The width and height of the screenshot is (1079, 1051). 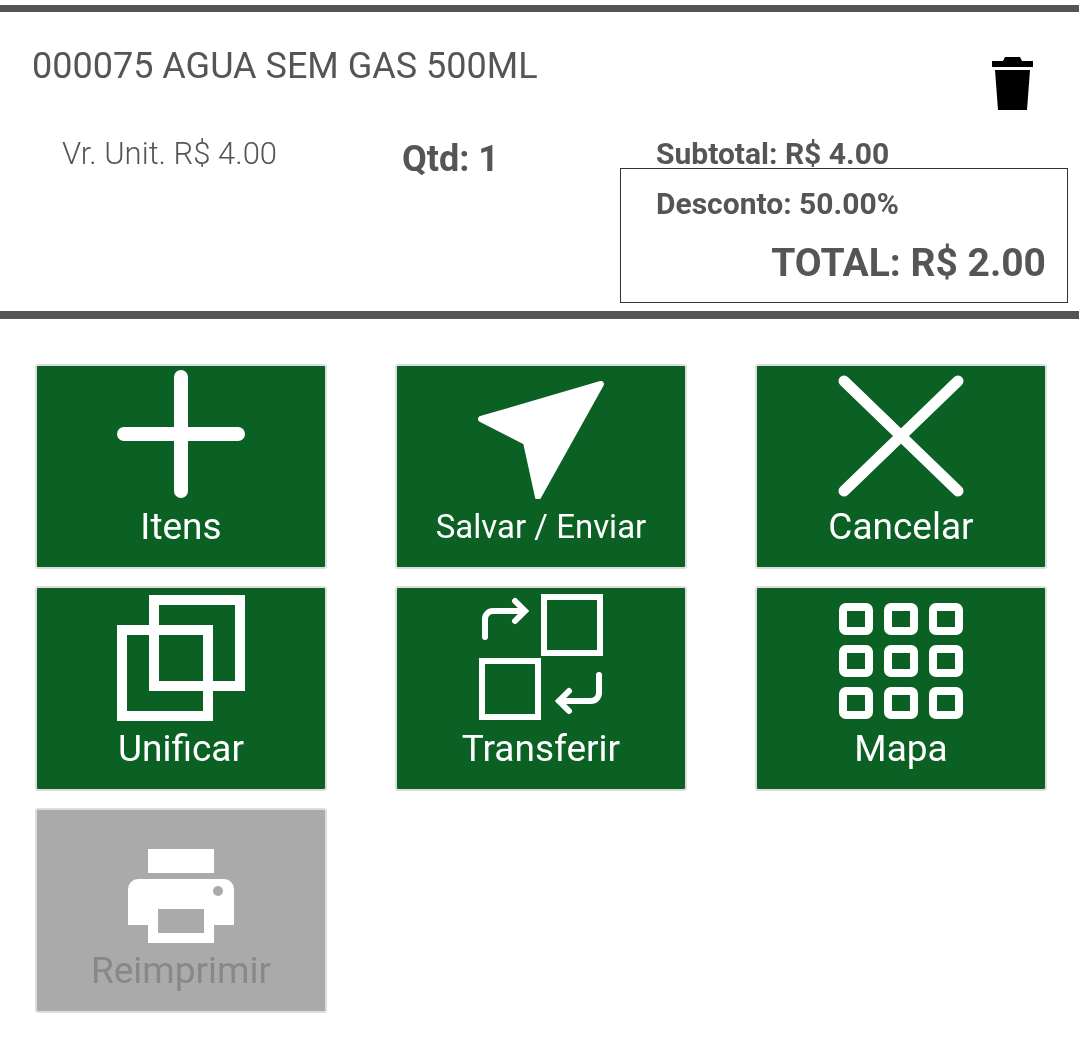 I want to click on action-button: Salvar / Enviar, so click(x=541, y=466).